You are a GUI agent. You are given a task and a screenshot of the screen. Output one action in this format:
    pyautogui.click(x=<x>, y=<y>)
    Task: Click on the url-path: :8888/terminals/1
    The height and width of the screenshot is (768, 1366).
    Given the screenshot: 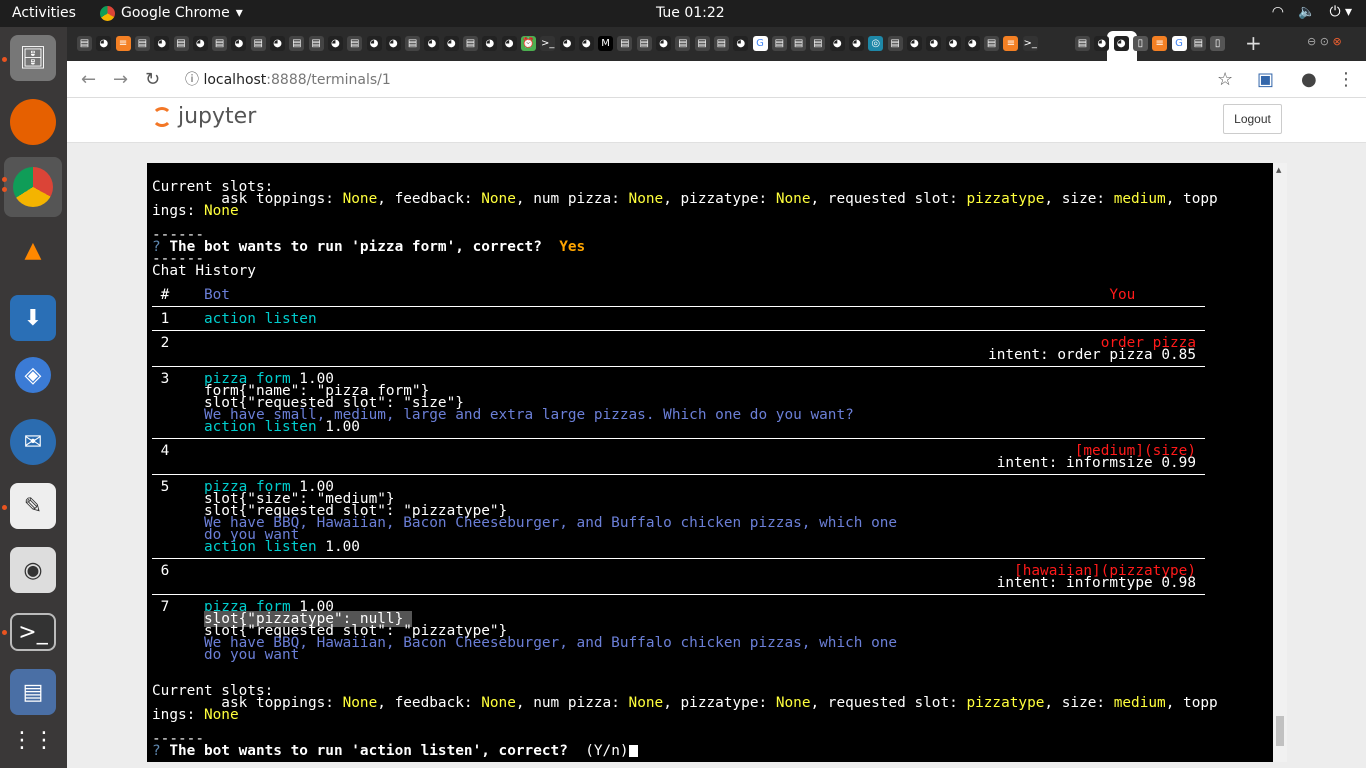 What is the action you would take?
    pyautogui.click(x=328, y=80)
    